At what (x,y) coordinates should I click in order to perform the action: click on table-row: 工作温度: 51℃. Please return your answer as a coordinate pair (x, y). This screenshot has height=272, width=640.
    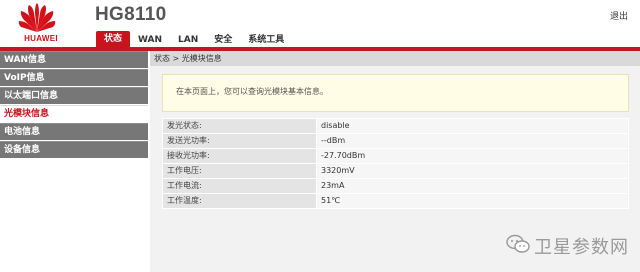
    Looking at the image, I should click on (395, 201).